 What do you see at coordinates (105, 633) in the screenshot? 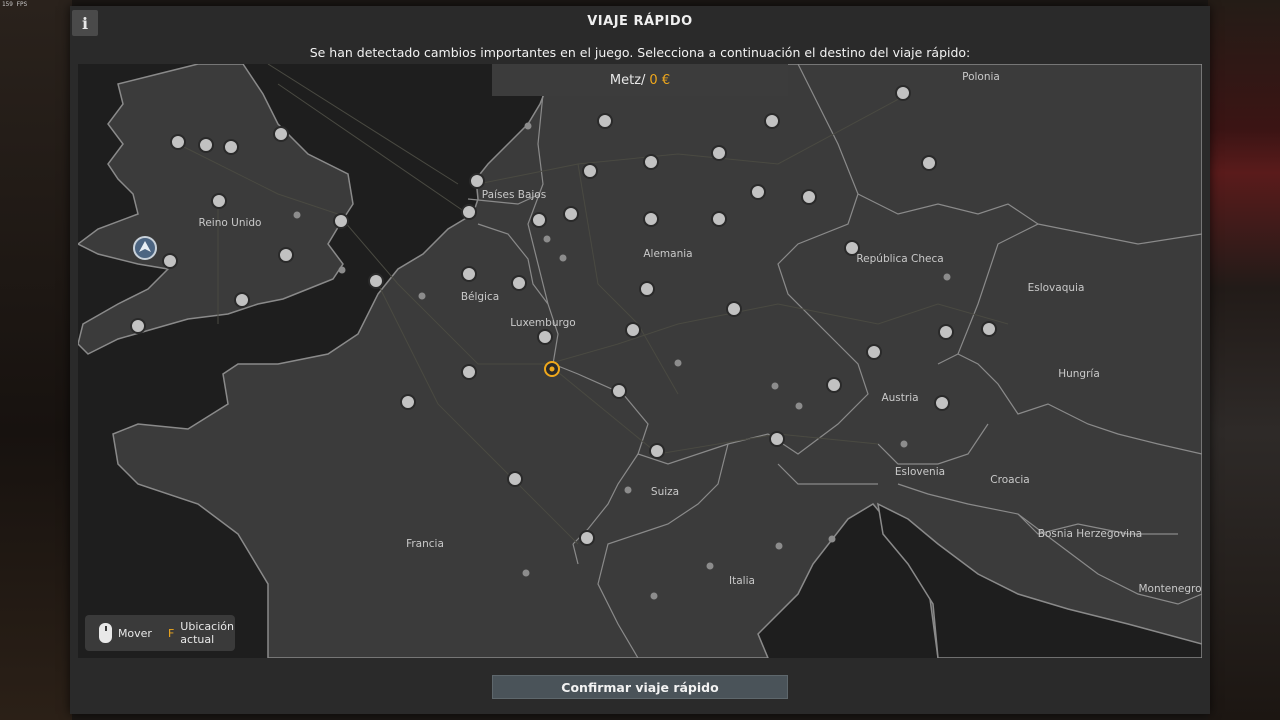
I see `mouse-icon` at bounding box center [105, 633].